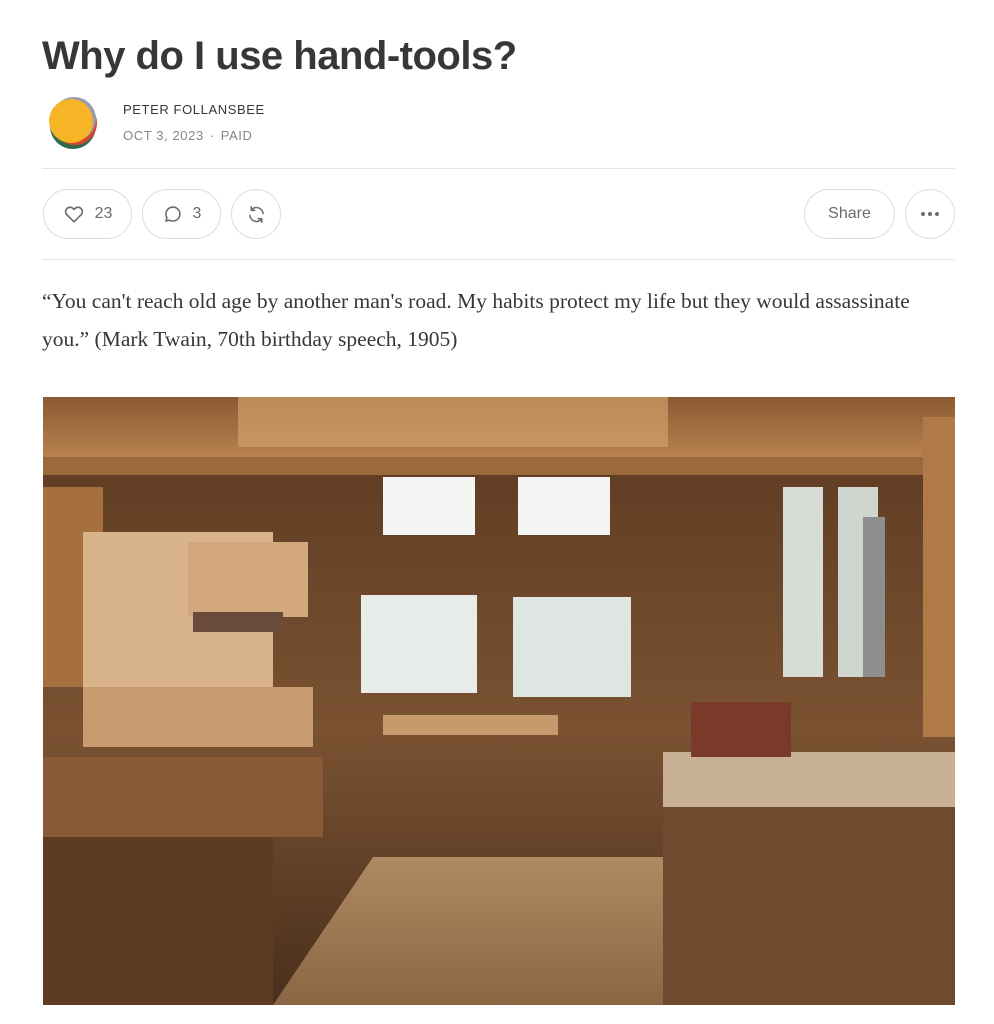  What do you see at coordinates (197, 213) in the screenshot?
I see `comment-count: 3` at bounding box center [197, 213].